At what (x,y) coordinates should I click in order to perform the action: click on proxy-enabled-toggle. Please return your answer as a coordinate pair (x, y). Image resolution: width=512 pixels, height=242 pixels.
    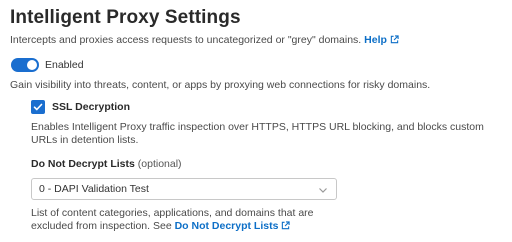
    Looking at the image, I should click on (25, 65).